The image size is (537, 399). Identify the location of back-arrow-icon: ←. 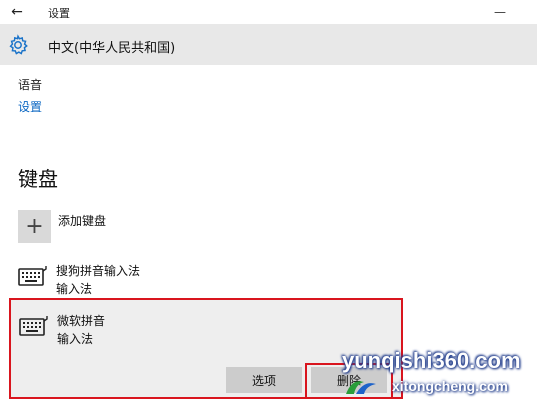
(17, 12).